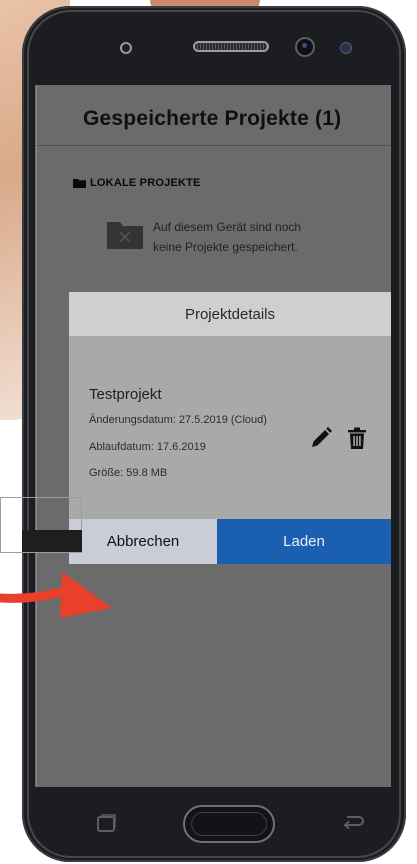  I want to click on red-arrow-icon, so click(56, 595).